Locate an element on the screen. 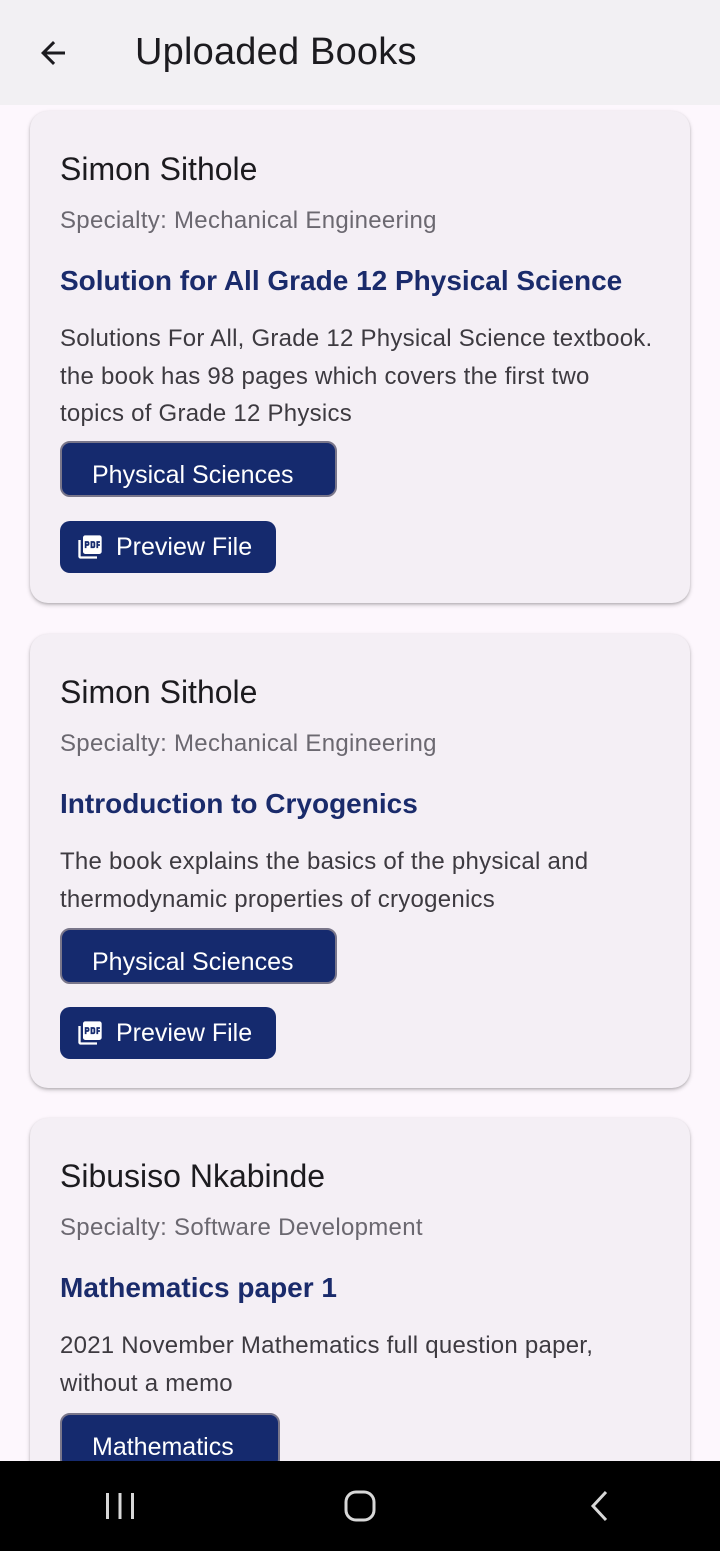  system-nav-bar is located at coordinates (360, 1506).